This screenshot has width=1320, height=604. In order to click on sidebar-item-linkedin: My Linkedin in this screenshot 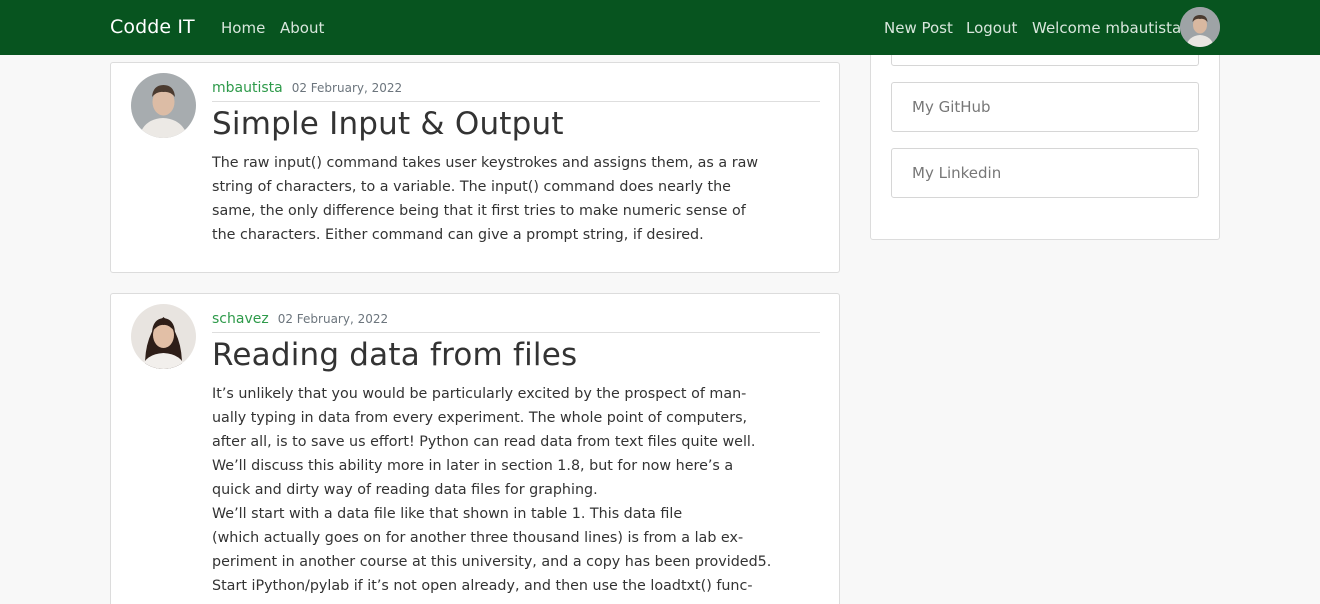, I will do `click(1045, 173)`.